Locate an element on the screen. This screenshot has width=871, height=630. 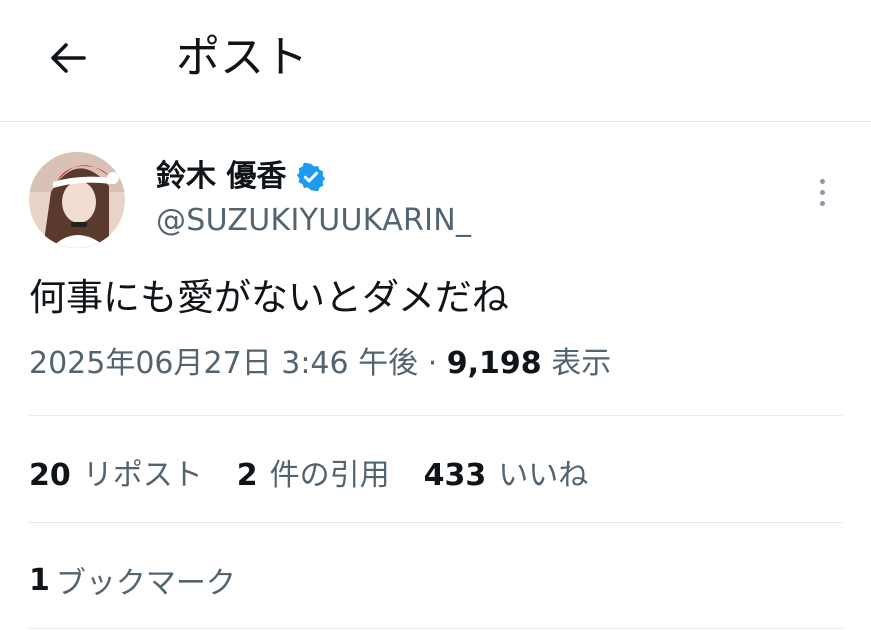
author-handle: @SUZUKIYUUKARIN_ is located at coordinates (313, 221).